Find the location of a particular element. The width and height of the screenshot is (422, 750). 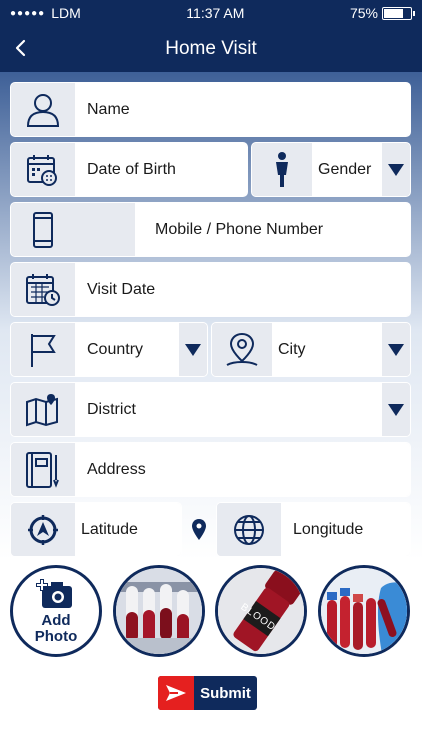

battery-icon is located at coordinates (398, 13).